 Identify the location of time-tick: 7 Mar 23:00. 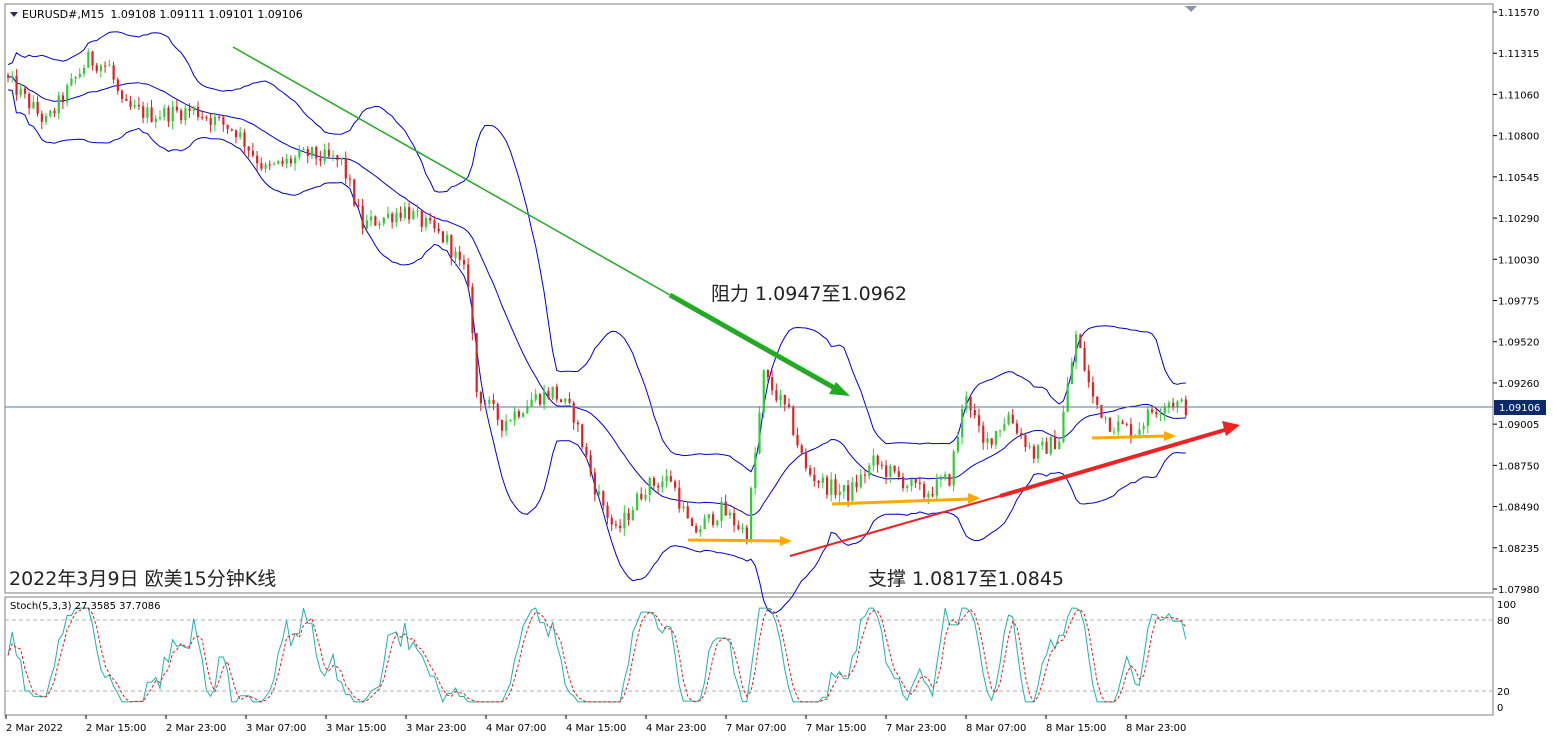
(916, 728).